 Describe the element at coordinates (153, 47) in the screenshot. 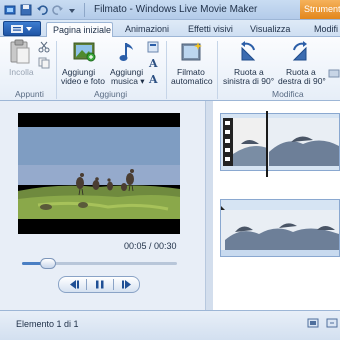

I see `add-title-icon` at that location.